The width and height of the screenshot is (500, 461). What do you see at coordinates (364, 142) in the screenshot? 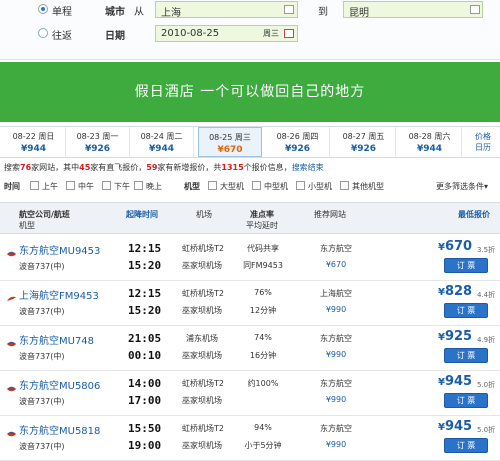
I see `date-tab: 08-27 周五 ¥926` at bounding box center [364, 142].